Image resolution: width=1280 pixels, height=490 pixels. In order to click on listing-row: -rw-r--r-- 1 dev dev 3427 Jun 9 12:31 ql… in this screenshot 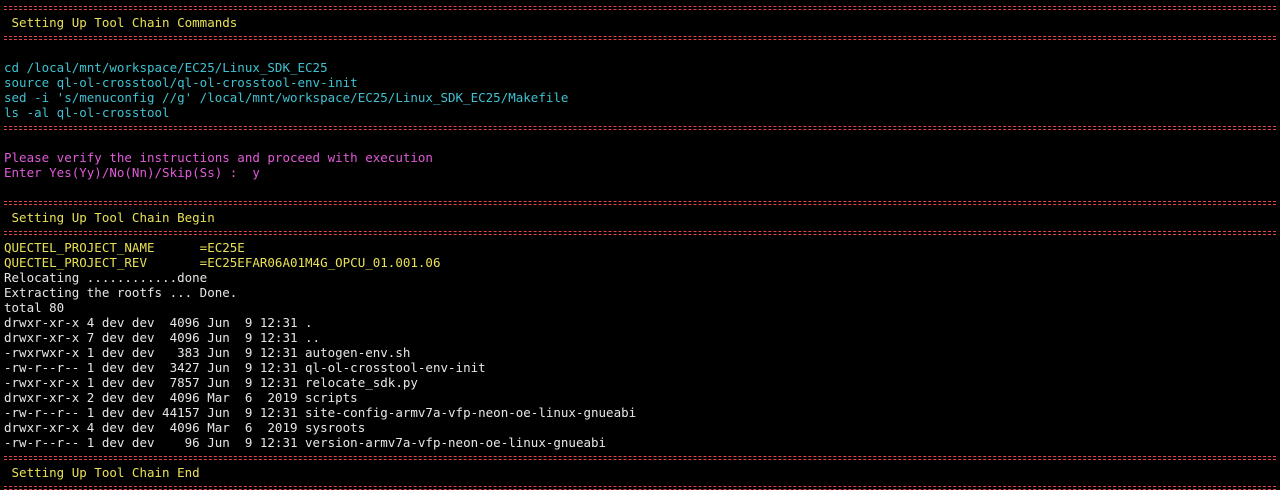, I will do `click(245, 367)`.